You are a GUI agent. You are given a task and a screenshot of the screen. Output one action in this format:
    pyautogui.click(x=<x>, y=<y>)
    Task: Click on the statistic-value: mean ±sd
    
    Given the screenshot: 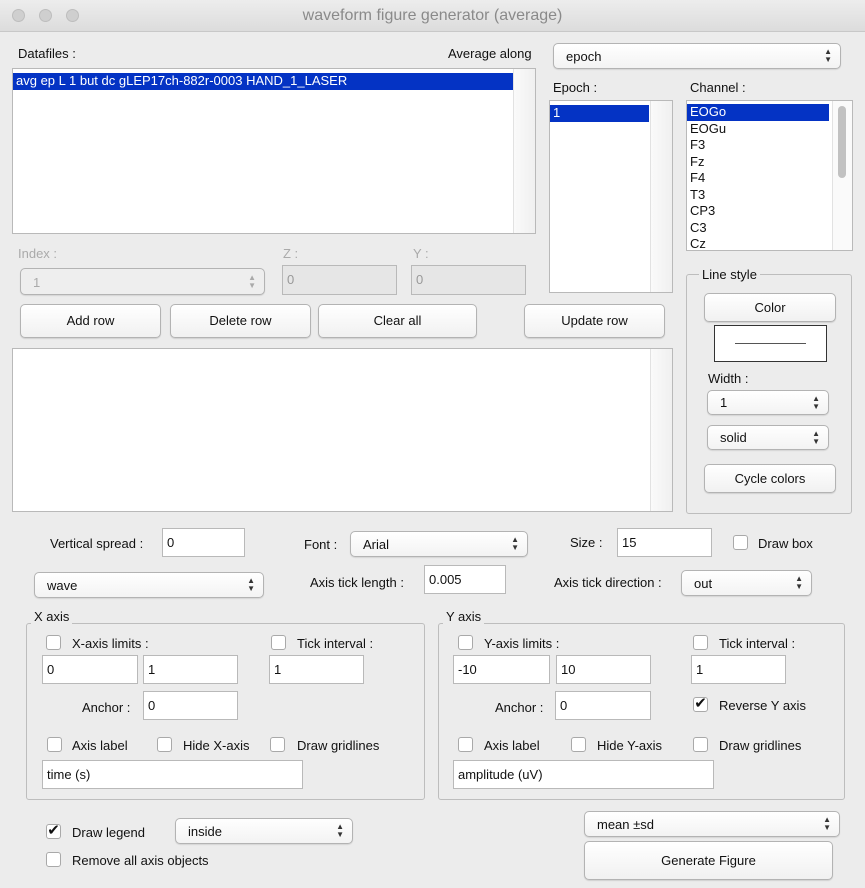 What is the action you would take?
    pyautogui.click(x=625, y=824)
    